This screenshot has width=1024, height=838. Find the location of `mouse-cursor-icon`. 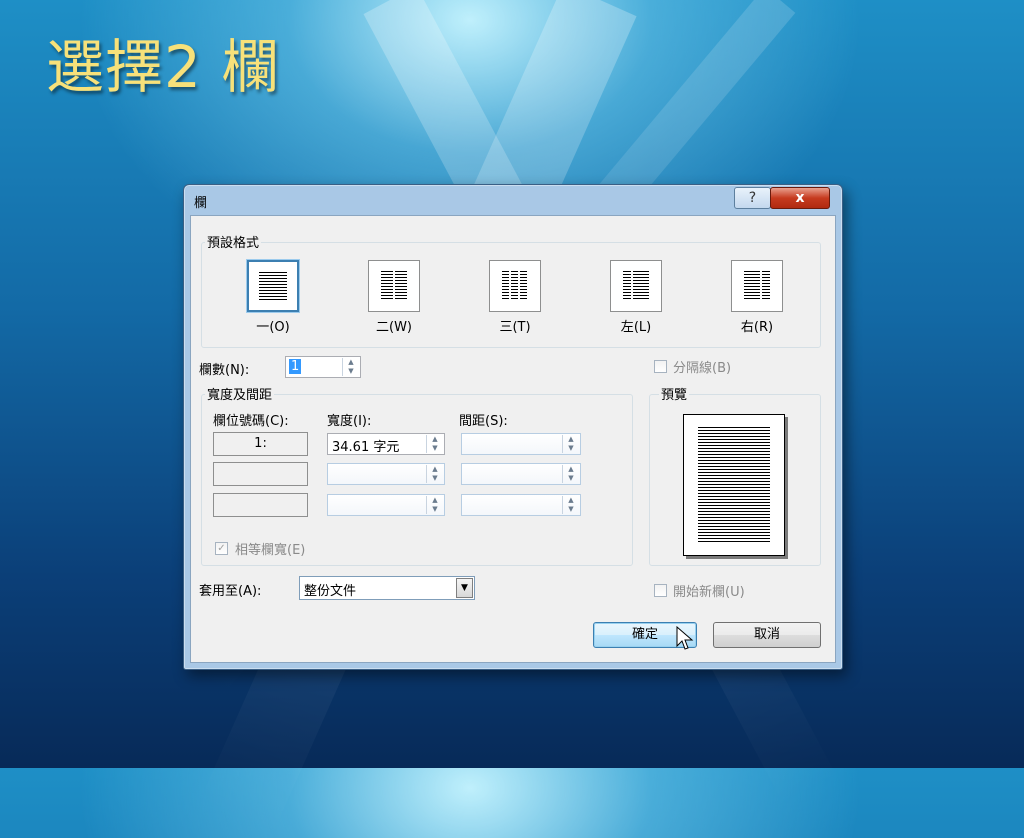

mouse-cursor-icon is located at coordinates (685, 638).